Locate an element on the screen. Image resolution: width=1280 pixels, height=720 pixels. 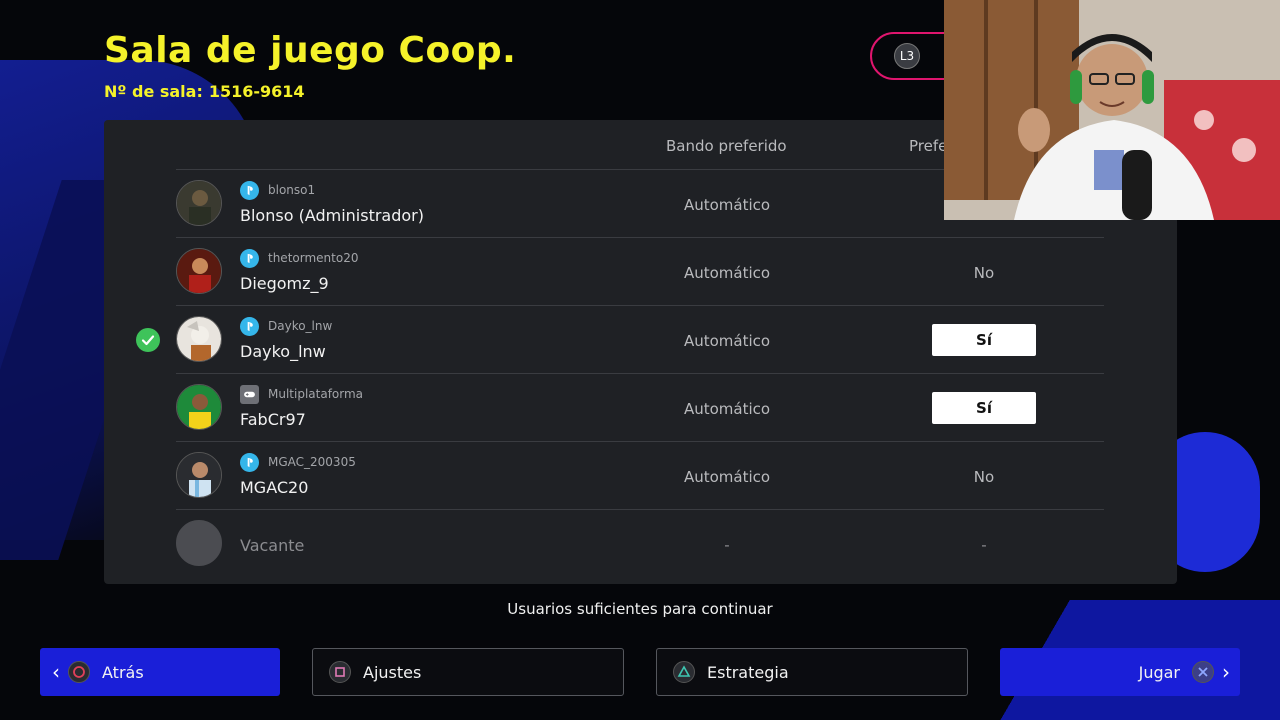
chevron-right-icon: › is located at coordinates (1226, 672).